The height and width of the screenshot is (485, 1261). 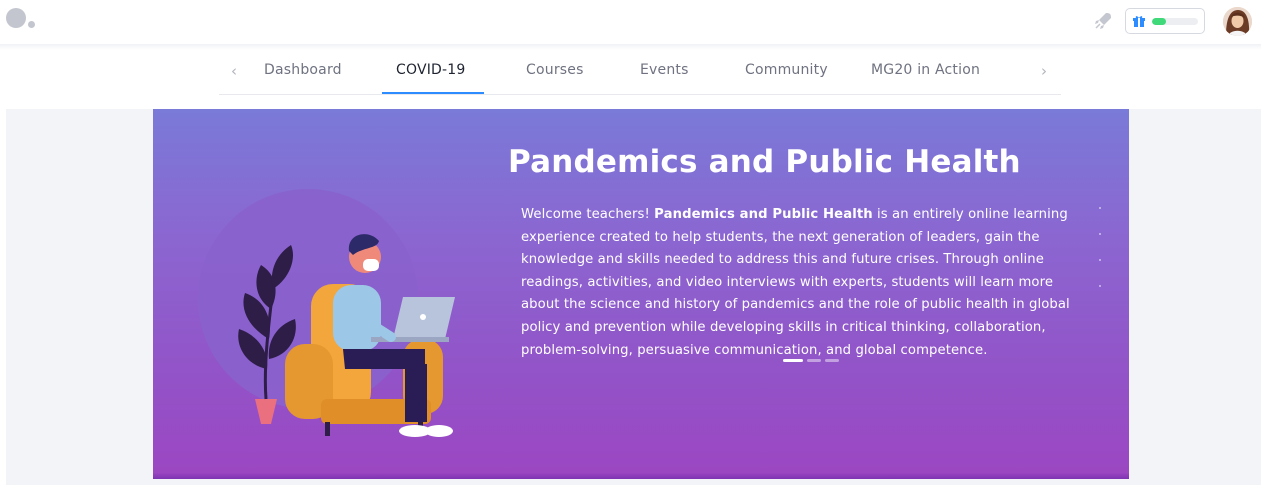 What do you see at coordinates (31, 24) in the screenshot?
I see `logo-small-dot` at bounding box center [31, 24].